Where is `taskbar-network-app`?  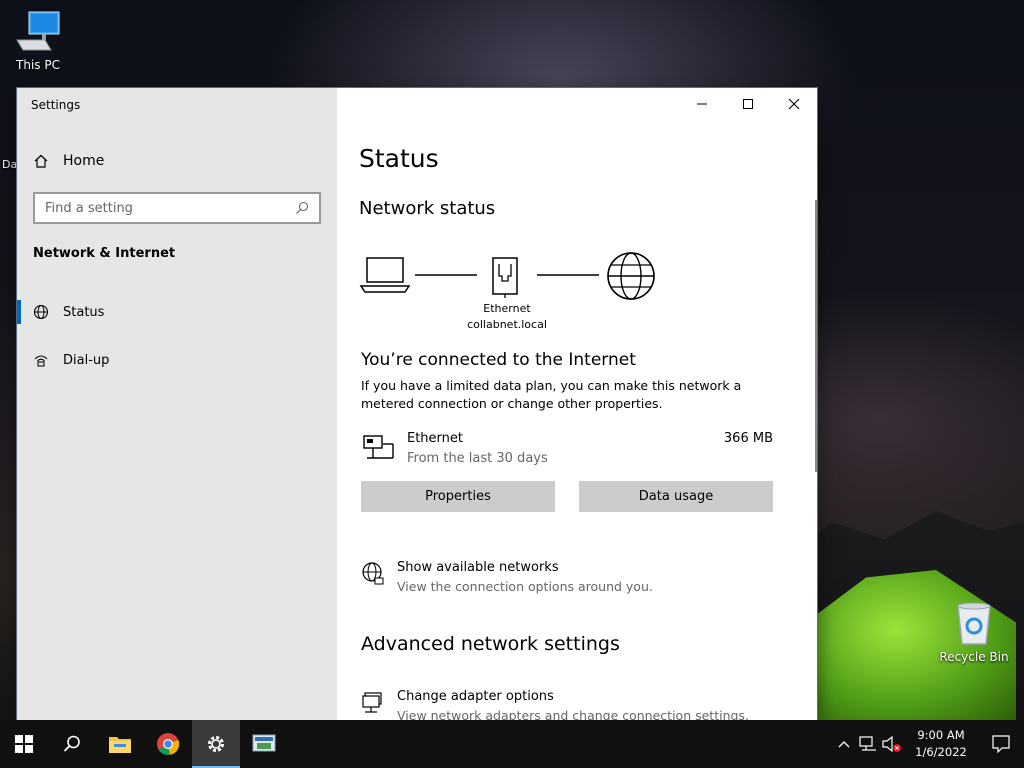
taskbar-network-app is located at coordinates (264, 744).